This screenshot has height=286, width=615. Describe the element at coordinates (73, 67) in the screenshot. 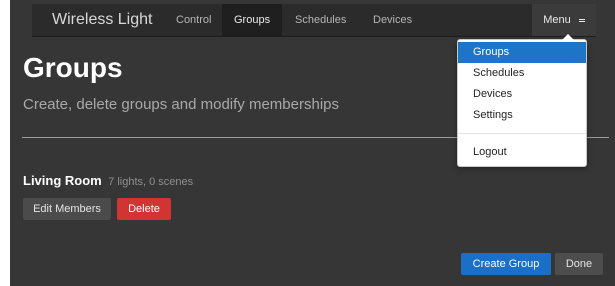

I see `page-title: Groups` at that location.